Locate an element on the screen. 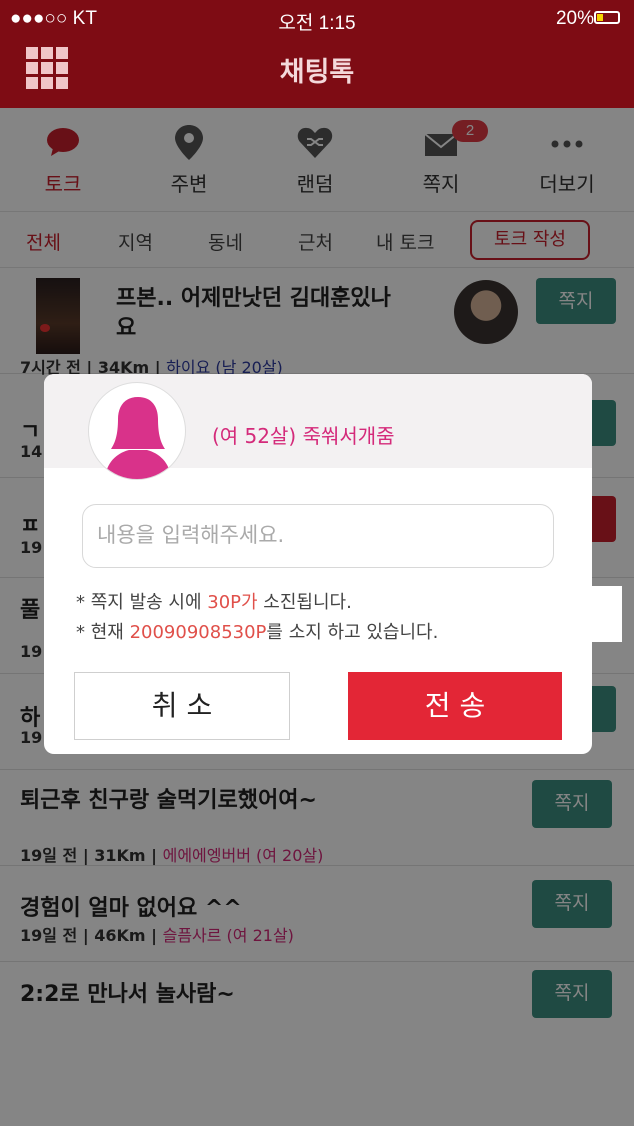  recipient-avatar is located at coordinates (137, 431).